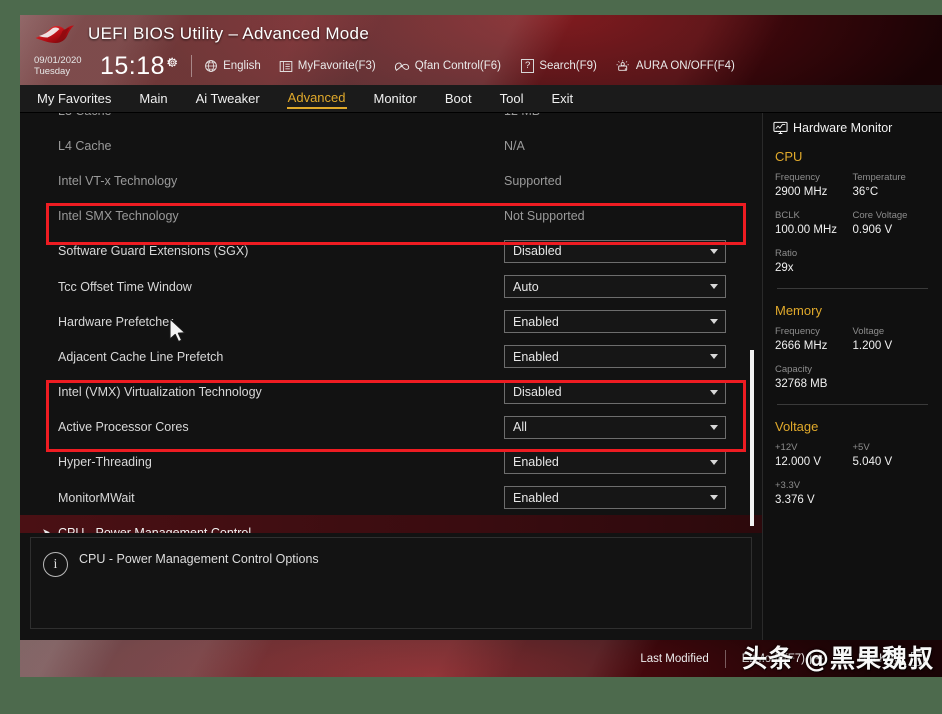  I want to click on tab-exit: Exit, so click(562, 98).